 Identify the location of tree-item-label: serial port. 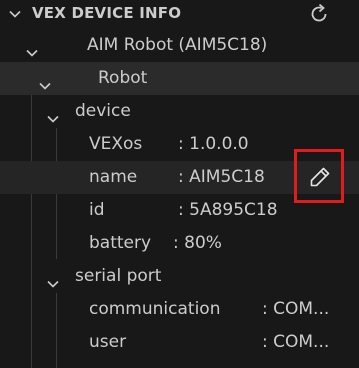
(118, 276).